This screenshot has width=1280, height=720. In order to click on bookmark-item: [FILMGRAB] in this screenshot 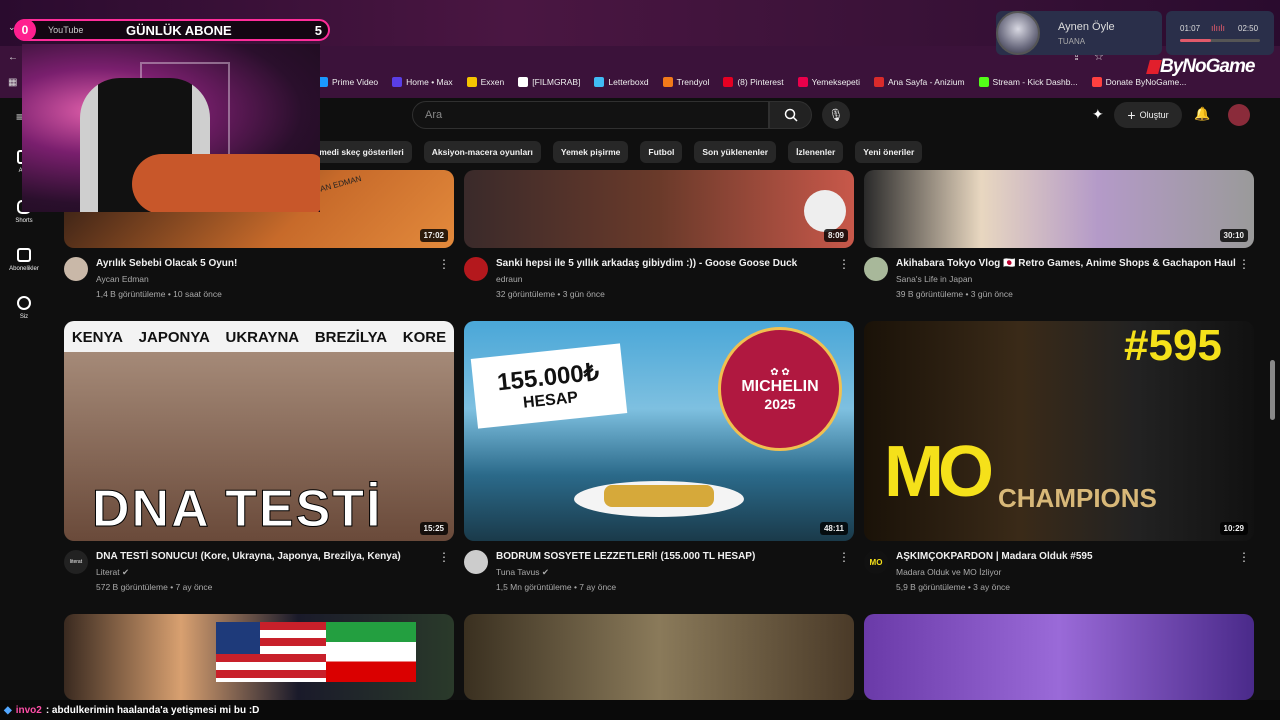, I will do `click(549, 82)`.